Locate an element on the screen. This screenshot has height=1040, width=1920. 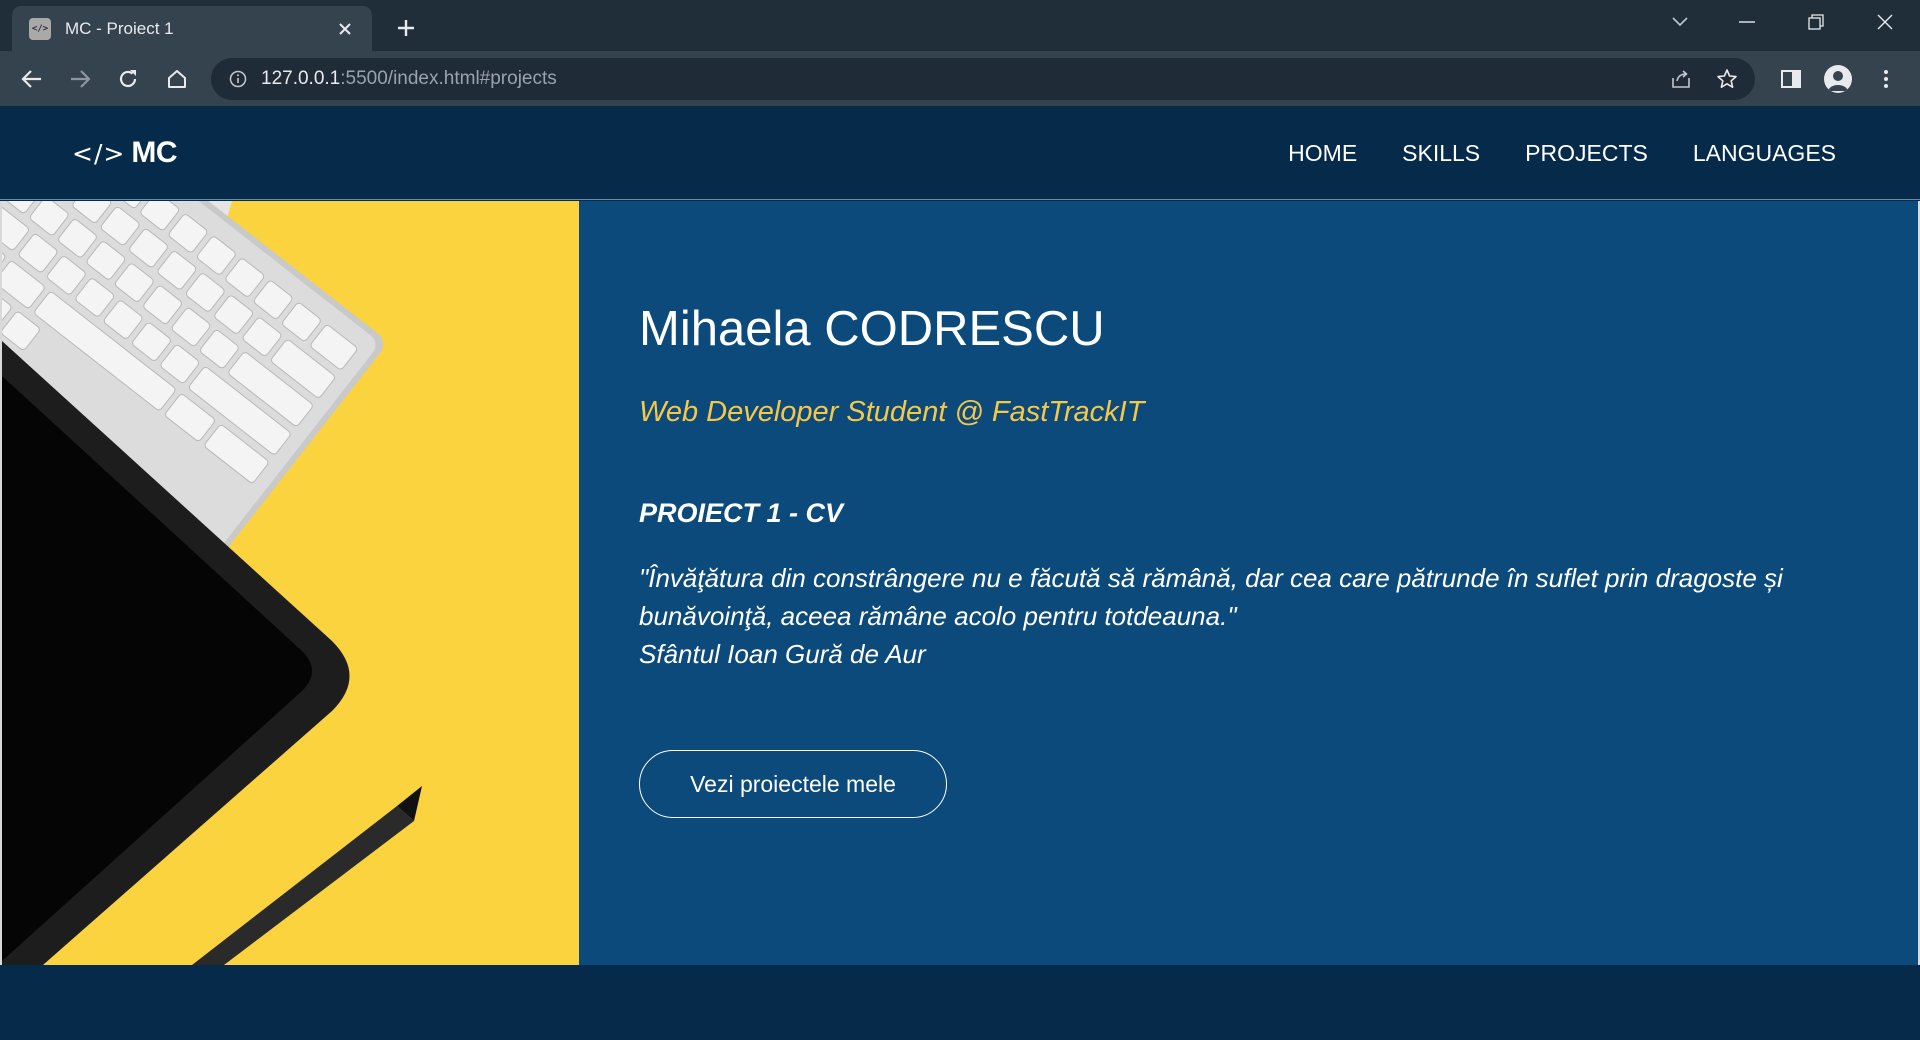
code-favicon-icon: </> is located at coordinates (40, 28).